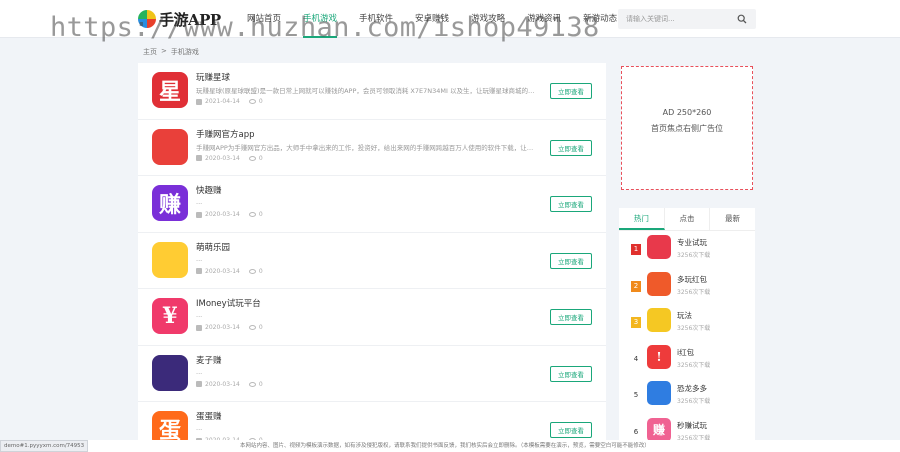 The image size is (900, 452). What do you see at coordinates (687, 395) in the screenshot?
I see `rank-item: 5 恐龙多多 3256次下载` at bounding box center [687, 395].